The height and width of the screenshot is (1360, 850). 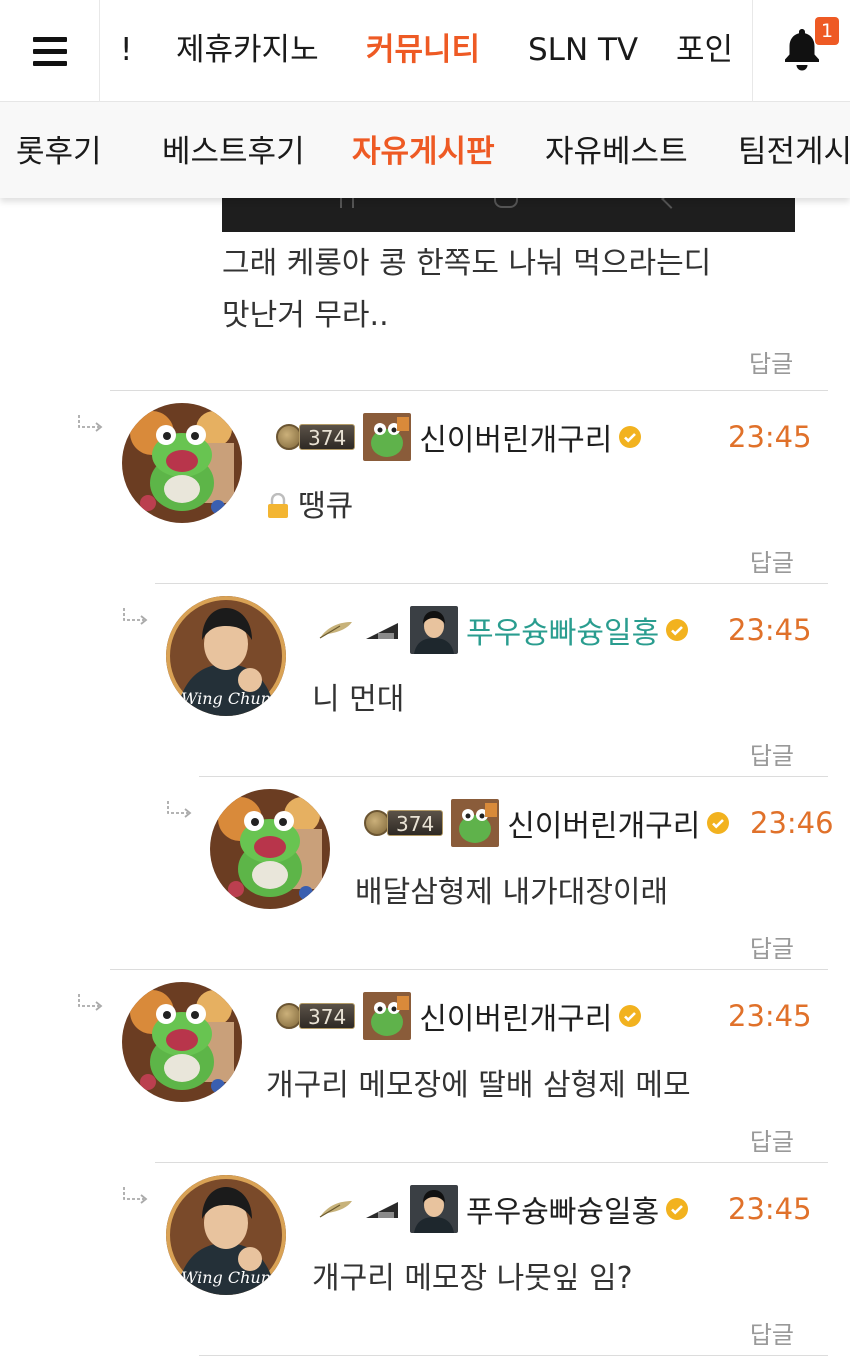 I want to click on tab-partial: !, so click(x=126, y=50).